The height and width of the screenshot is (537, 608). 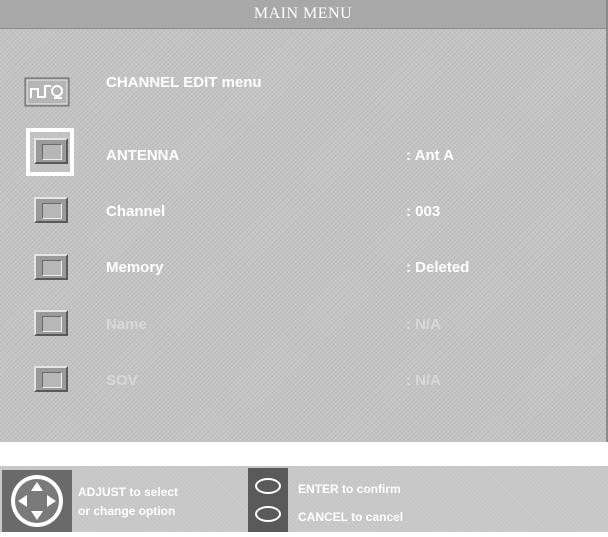 What do you see at coordinates (127, 511) in the screenshot?
I see `adjust-hint-line2: or change option` at bounding box center [127, 511].